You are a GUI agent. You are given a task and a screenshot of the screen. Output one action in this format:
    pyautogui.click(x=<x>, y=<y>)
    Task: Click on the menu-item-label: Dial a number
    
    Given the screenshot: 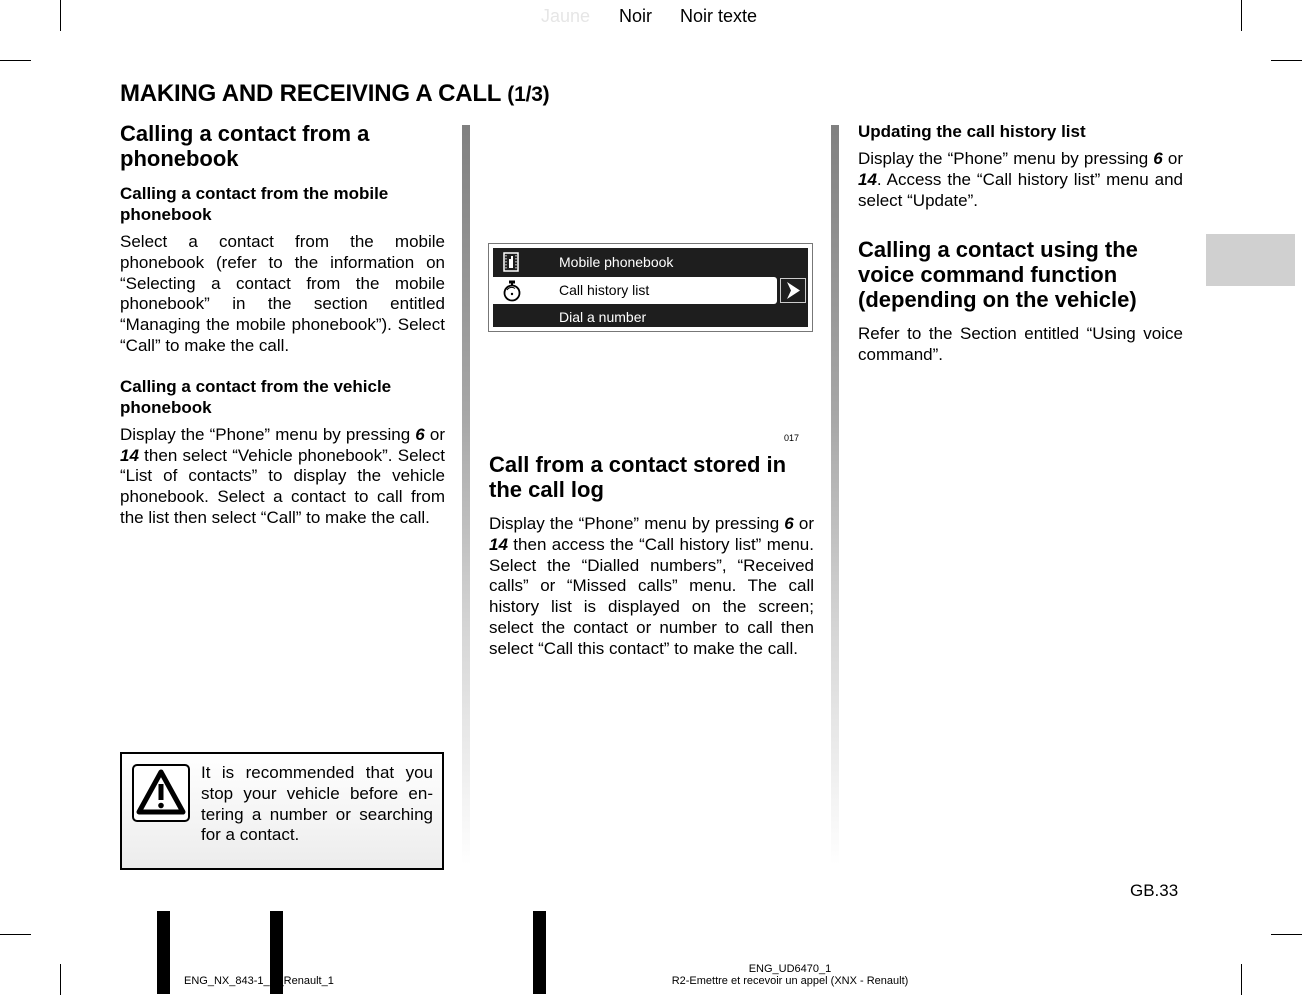 What is the action you would take?
    pyautogui.click(x=603, y=317)
    